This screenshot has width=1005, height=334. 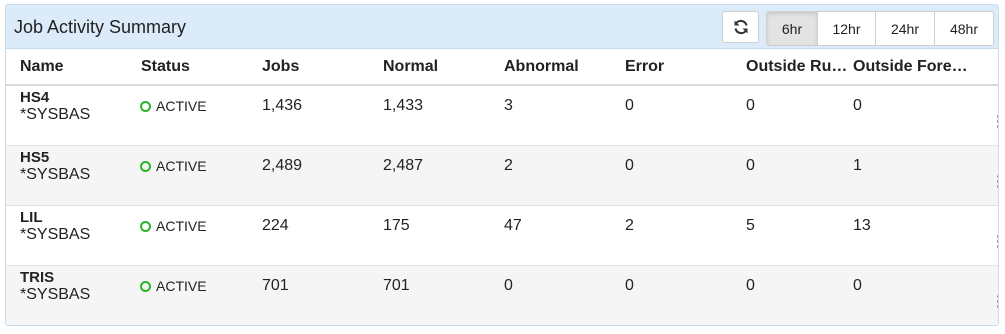 What do you see at coordinates (282, 165) in the screenshot?
I see `jobs-value: 2,489` at bounding box center [282, 165].